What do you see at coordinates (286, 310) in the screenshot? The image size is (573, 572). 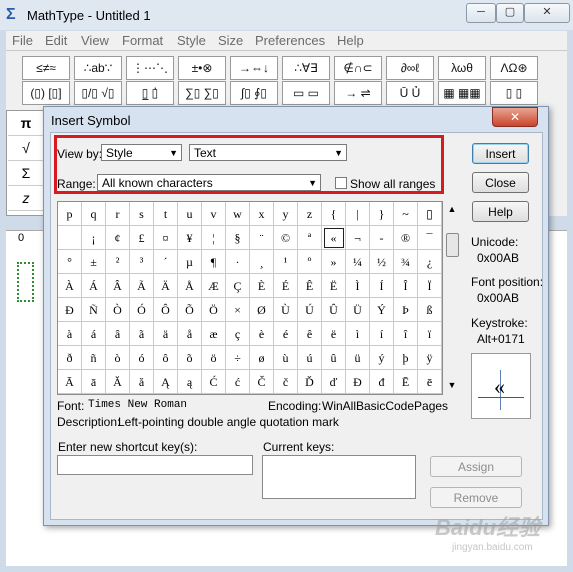 I see `symbol-cell: Ù` at bounding box center [286, 310].